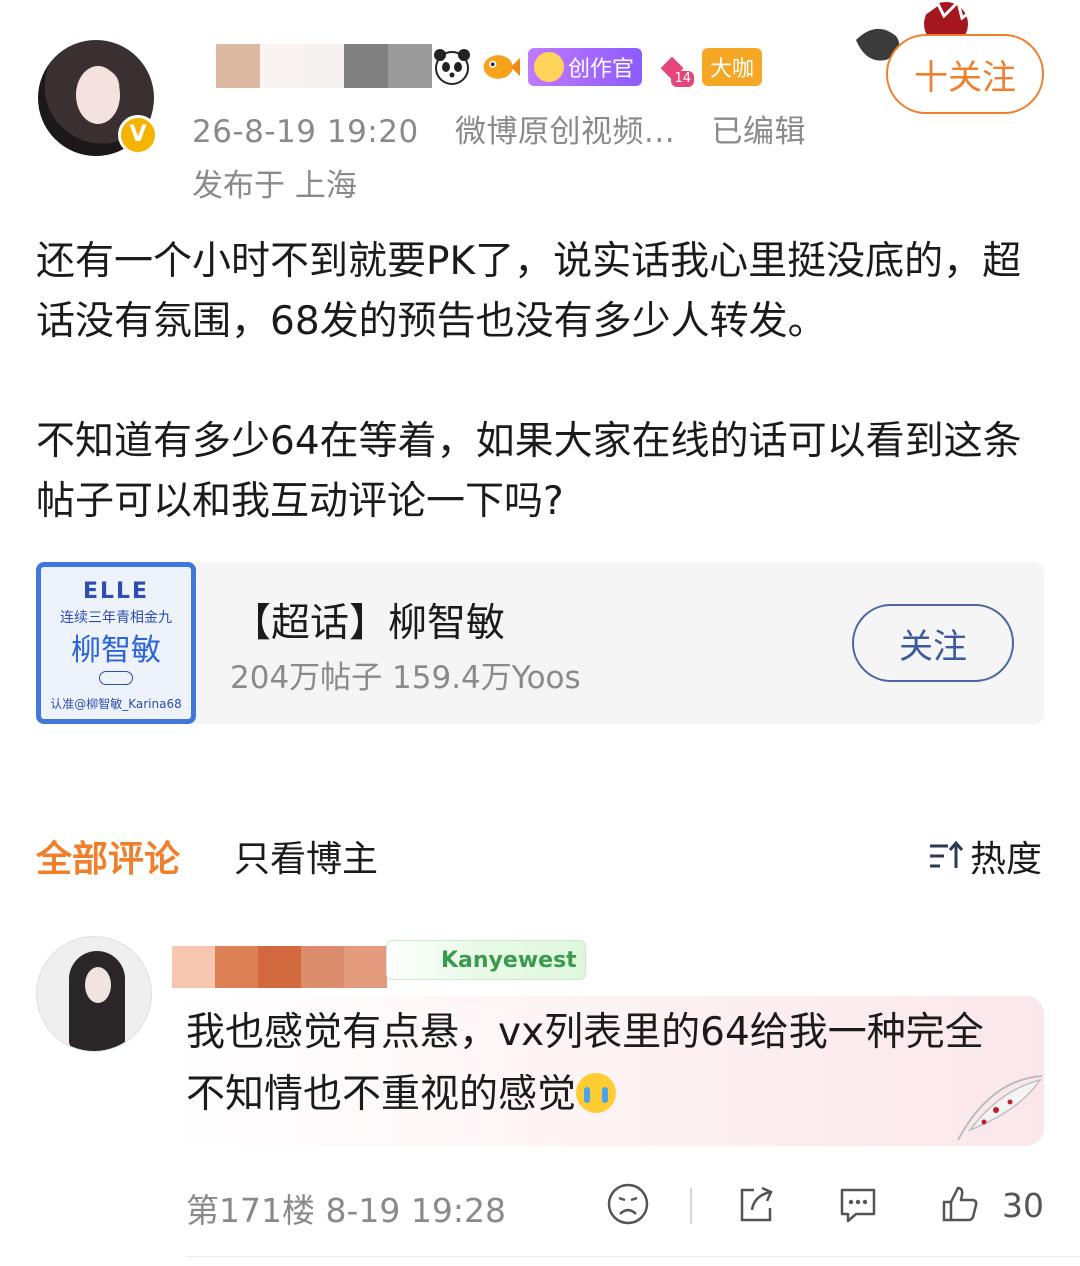 The width and height of the screenshot is (1080, 1266). I want to click on comment-icon, so click(858, 1205).